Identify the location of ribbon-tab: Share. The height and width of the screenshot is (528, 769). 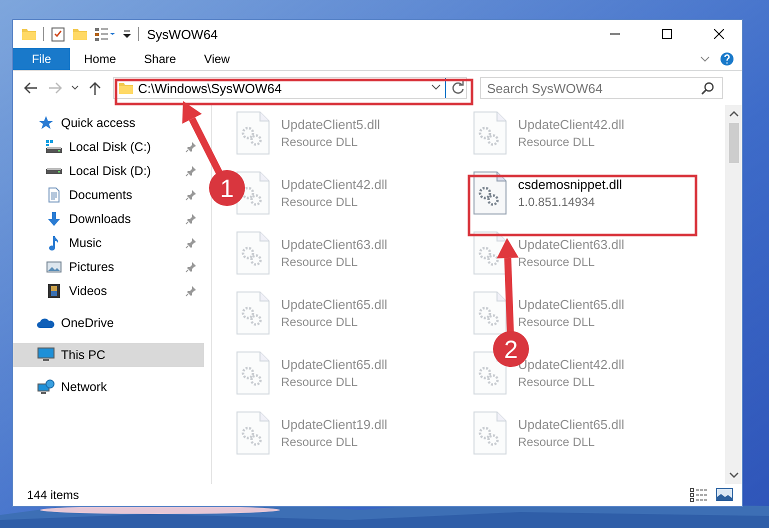
(160, 59).